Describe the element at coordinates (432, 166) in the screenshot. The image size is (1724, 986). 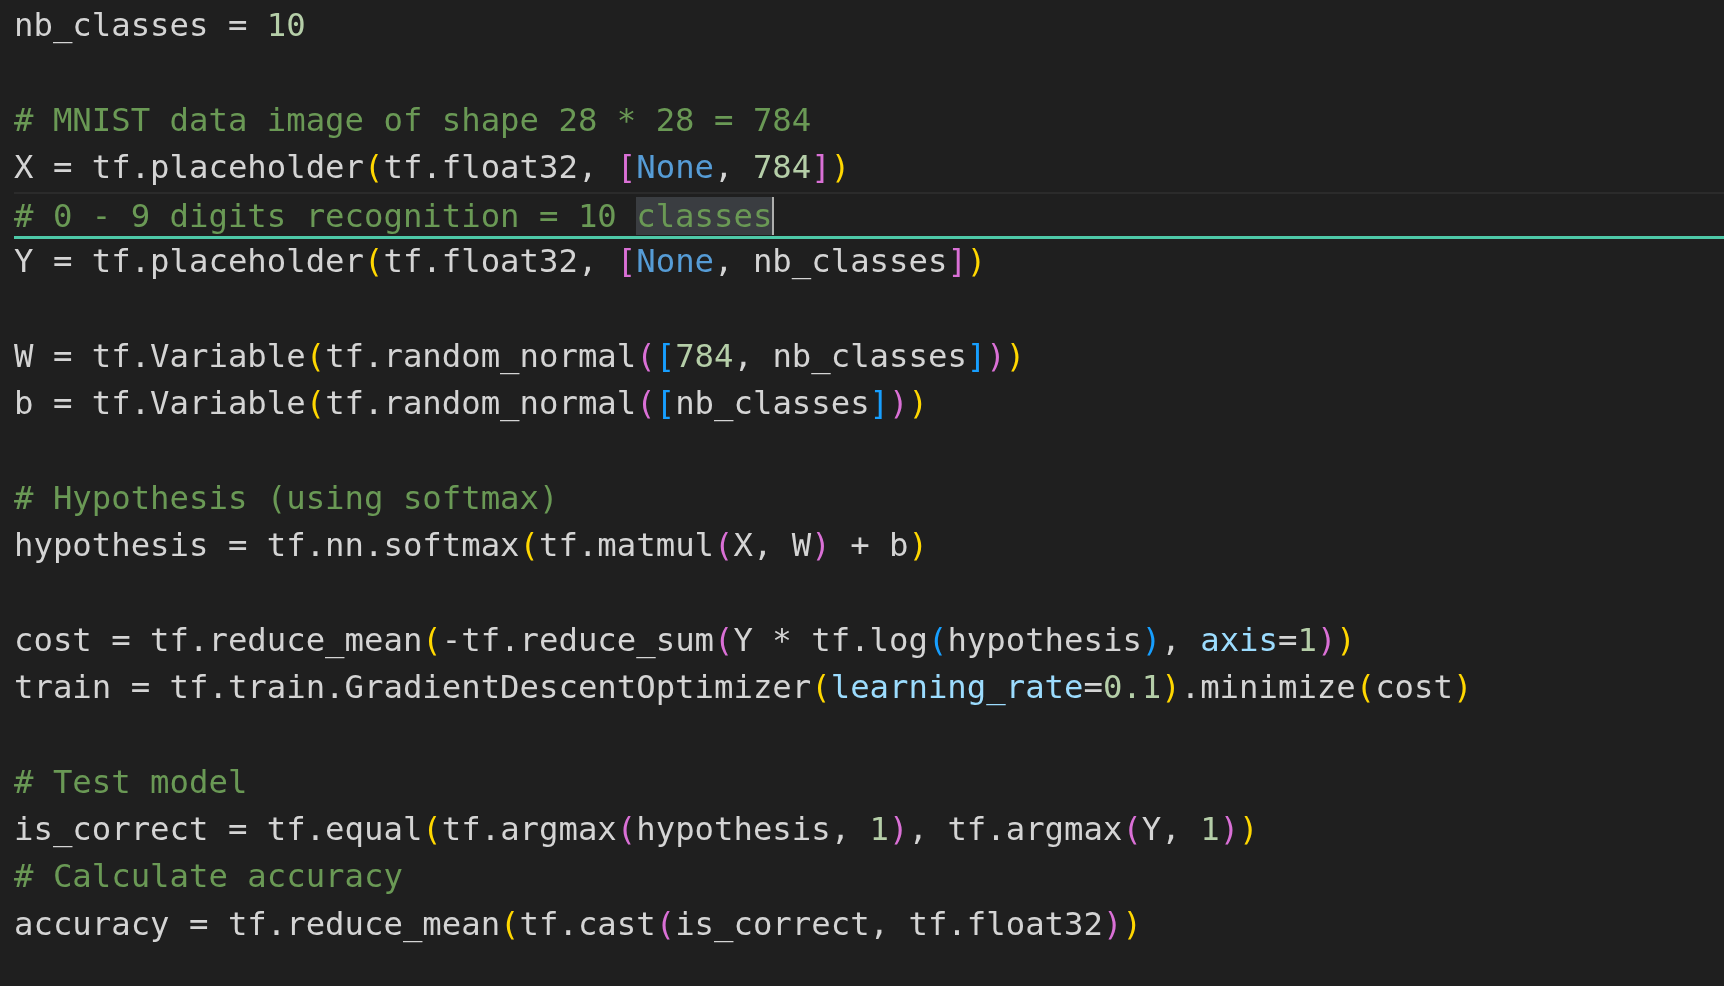
I see `code-line: X = tf.placeholder(tf.float32, [None, 784])` at that location.